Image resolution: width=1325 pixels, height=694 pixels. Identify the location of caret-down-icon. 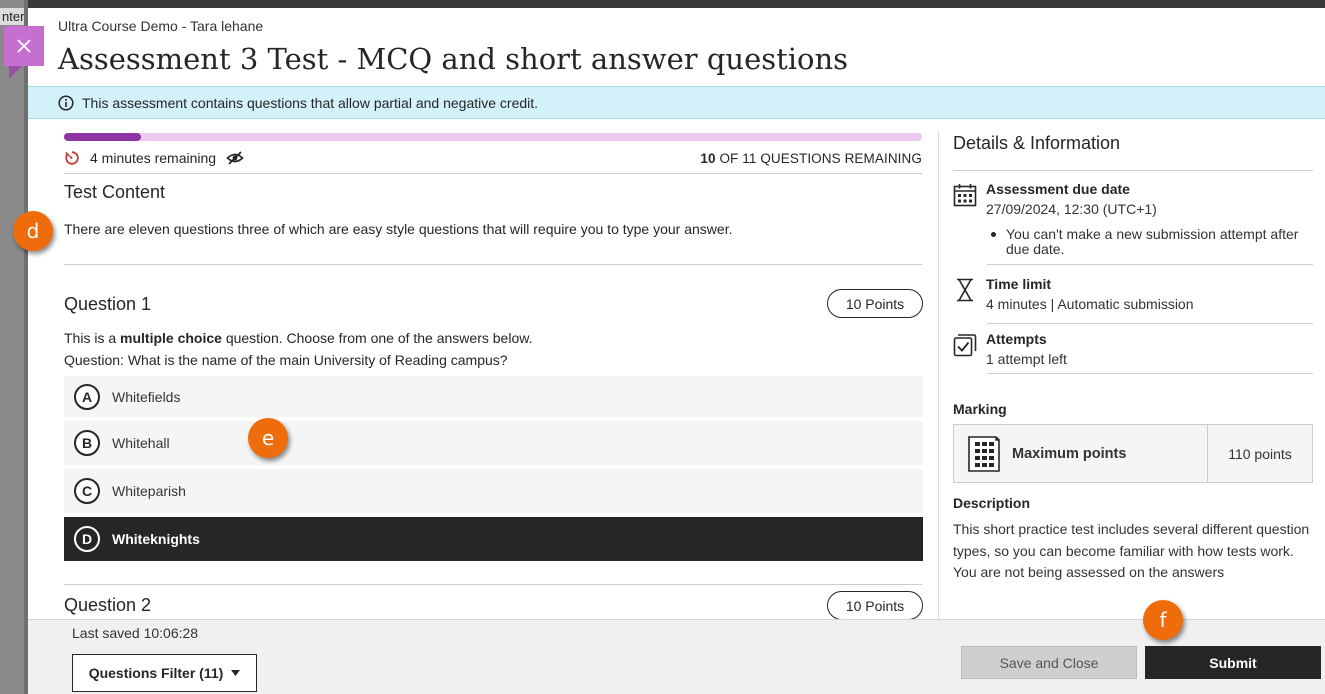
(236, 673).